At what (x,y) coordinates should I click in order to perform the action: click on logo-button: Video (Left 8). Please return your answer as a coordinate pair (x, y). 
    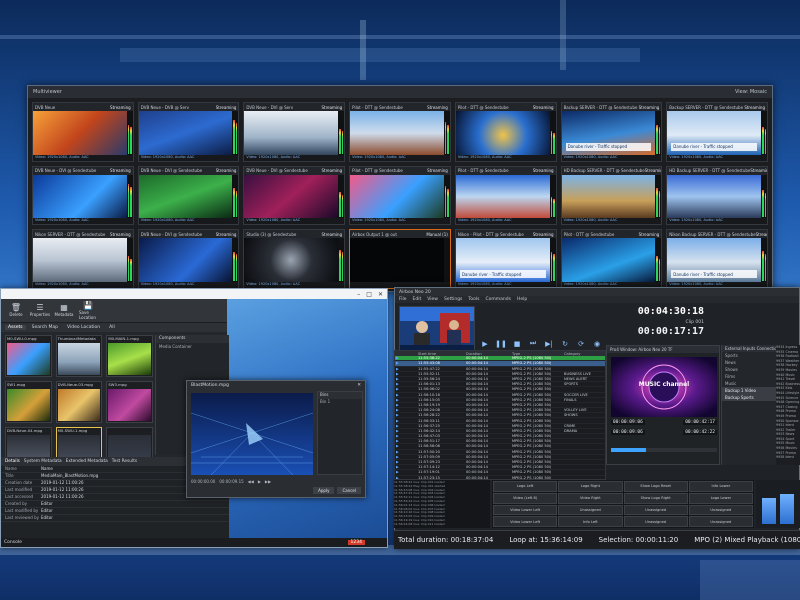
    Looking at the image, I should click on (525, 498).